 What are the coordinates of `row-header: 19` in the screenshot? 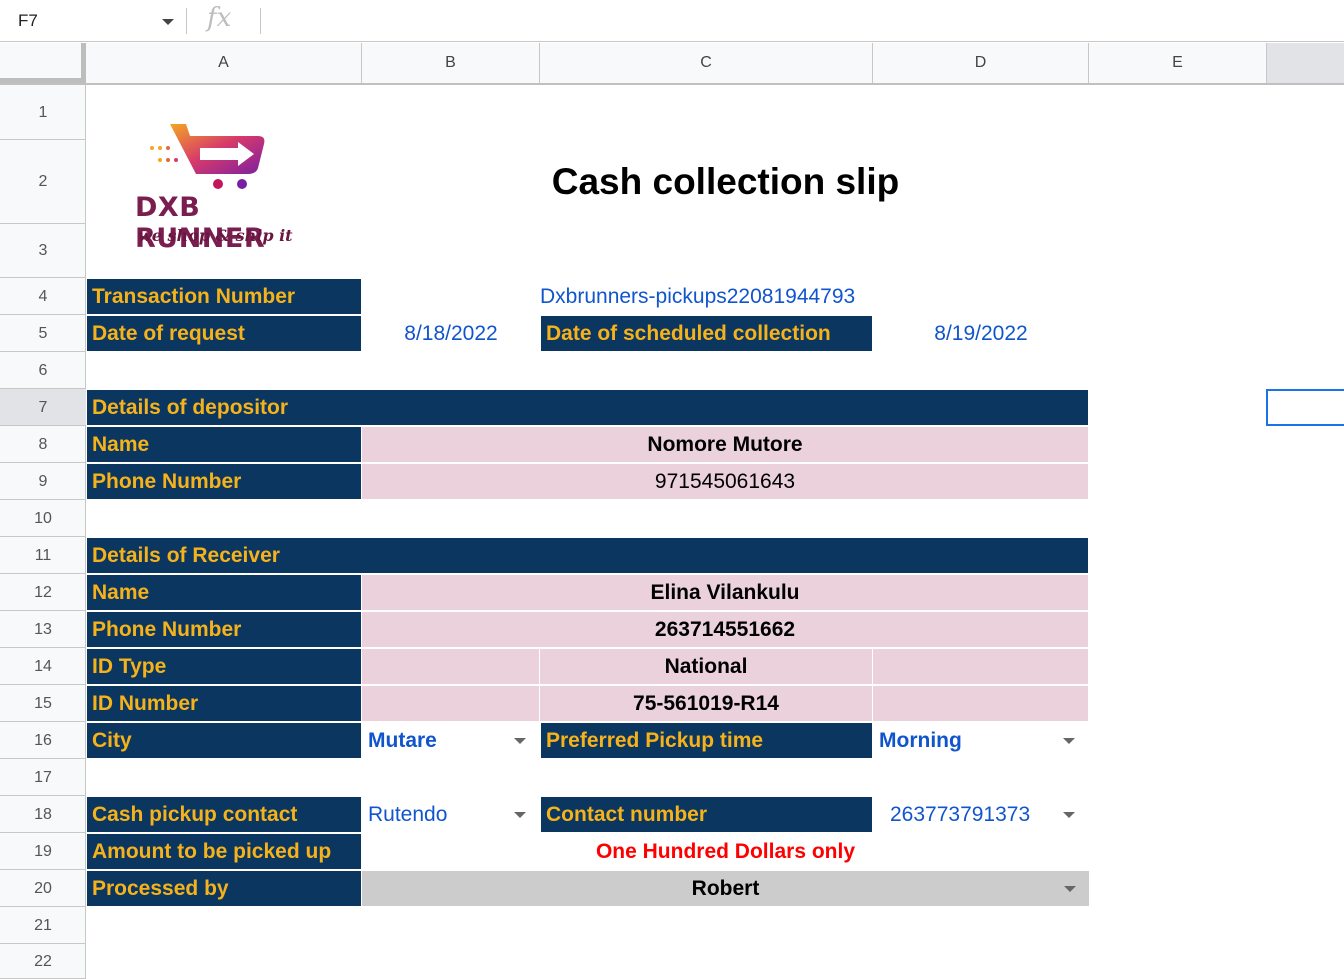 It's located at (43, 851).